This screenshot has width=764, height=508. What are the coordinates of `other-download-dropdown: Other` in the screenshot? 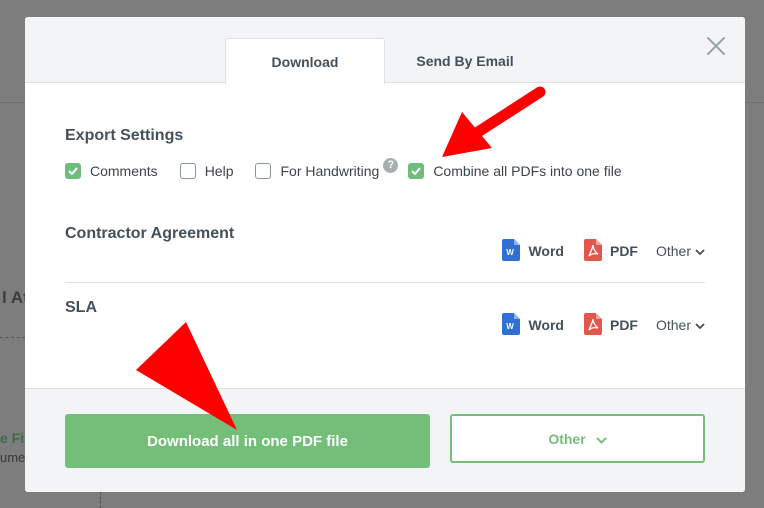 It's located at (577, 438).